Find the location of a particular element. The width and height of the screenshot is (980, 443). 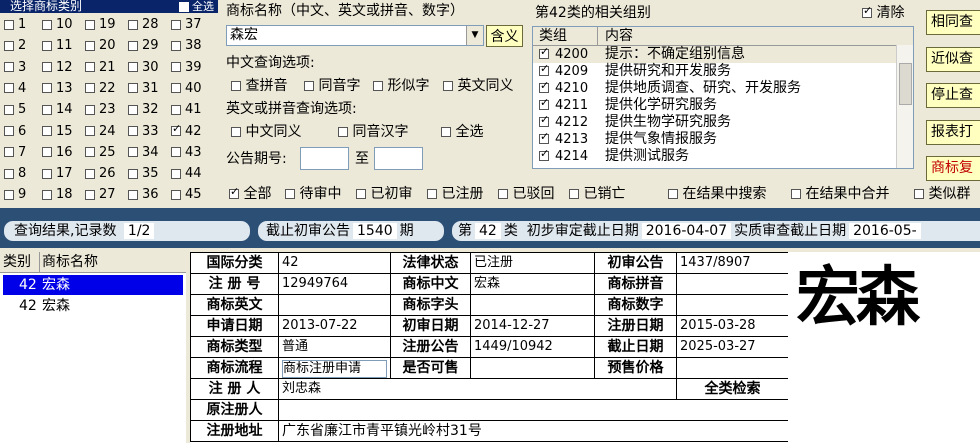

filter-0: 全部 is located at coordinates (250, 194).